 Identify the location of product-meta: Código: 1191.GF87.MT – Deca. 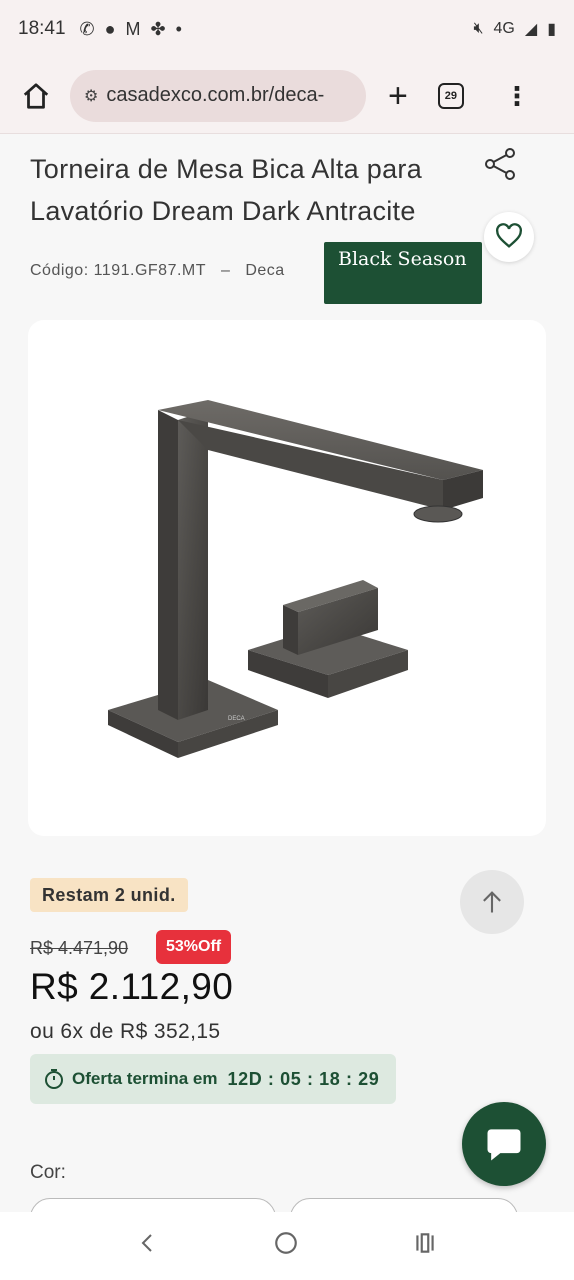
(162, 271).